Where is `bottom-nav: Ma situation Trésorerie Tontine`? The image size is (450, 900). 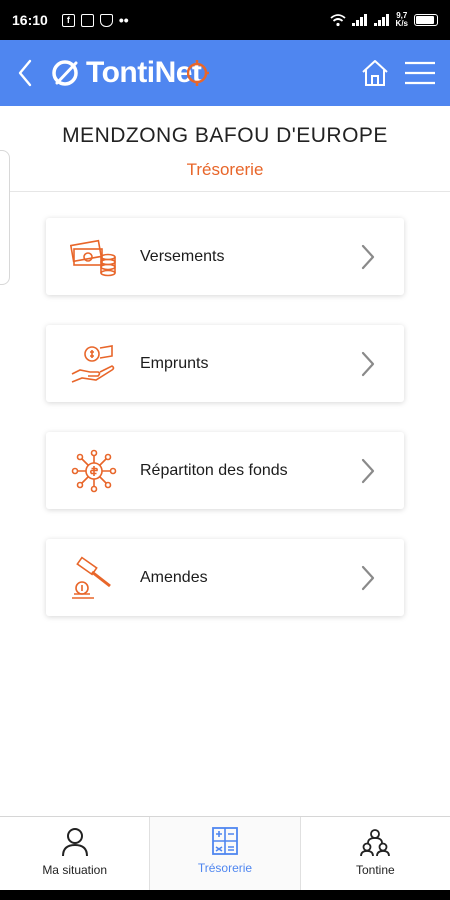 bottom-nav: Ma situation Trésorerie Tontine is located at coordinates (225, 853).